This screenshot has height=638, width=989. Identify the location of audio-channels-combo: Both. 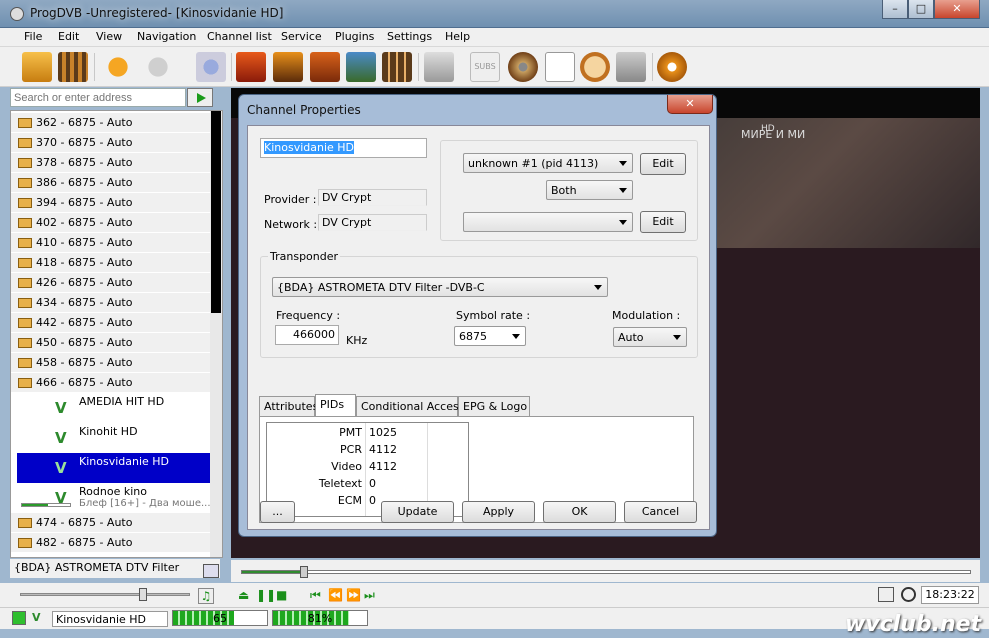
(589, 190).